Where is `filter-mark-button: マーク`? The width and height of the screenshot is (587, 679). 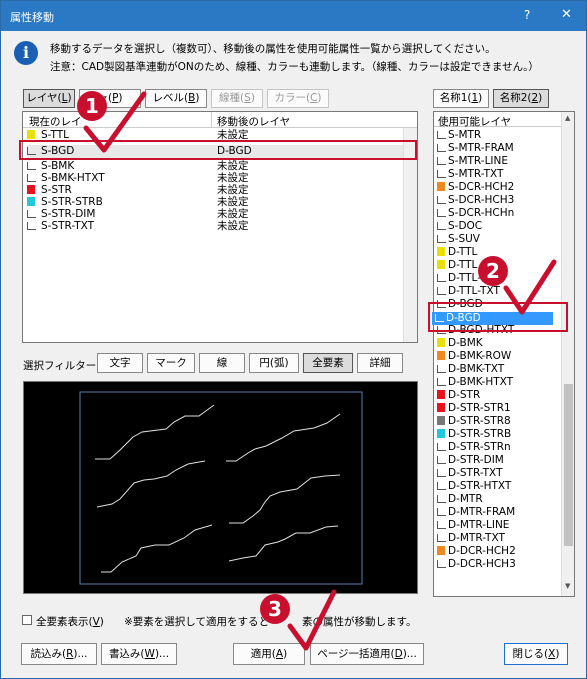 filter-mark-button: マーク is located at coordinates (171, 363).